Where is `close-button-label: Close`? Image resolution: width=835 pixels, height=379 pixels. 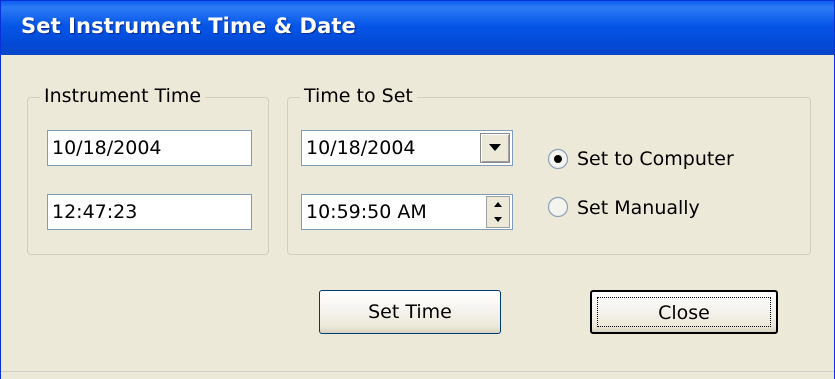 close-button-label: Close is located at coordinates (684, 313).